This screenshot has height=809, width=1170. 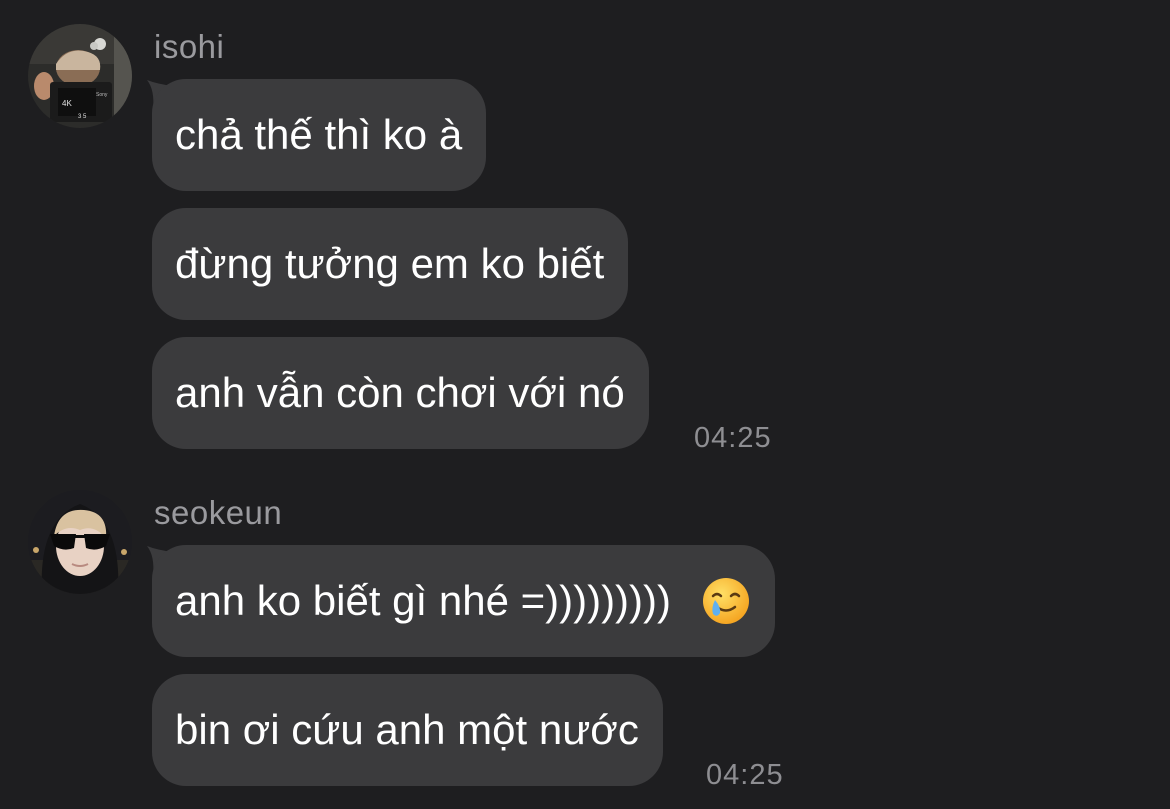 What do you see at coordinates (82, 117) in the screenshot?
I see `camera-label-35: 3 5` at bounding box center [82, 117].